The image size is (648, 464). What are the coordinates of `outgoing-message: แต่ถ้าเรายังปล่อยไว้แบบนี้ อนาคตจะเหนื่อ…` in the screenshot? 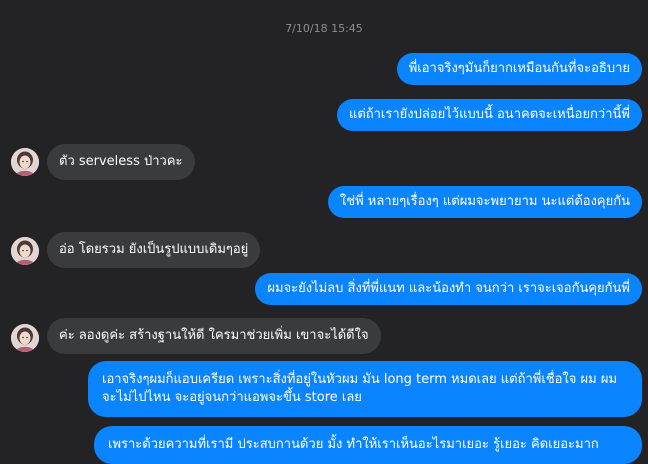 It's located at (489, 115).